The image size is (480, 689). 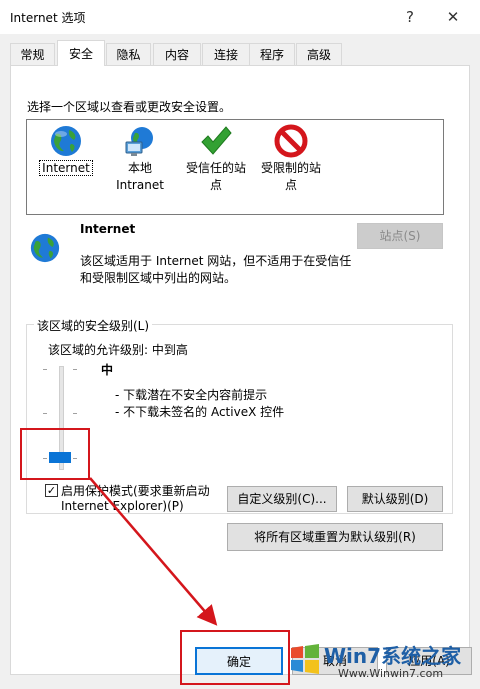 What do you see at coordinates (93, 325) in the screenshot?
I see `security-level-group-title: 该区域的安全级别(L)` at bounding box center [93, 325].